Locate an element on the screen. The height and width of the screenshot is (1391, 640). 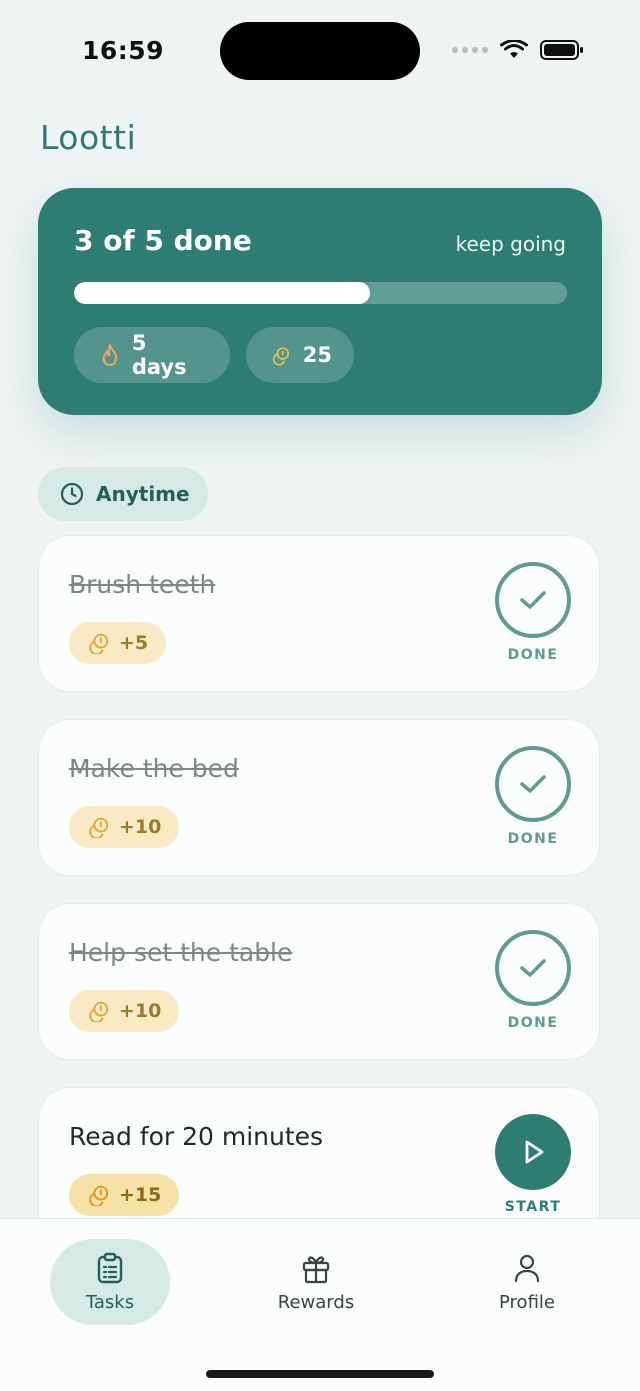
tab-profile: Profile is located at coordinates (527, 1282).